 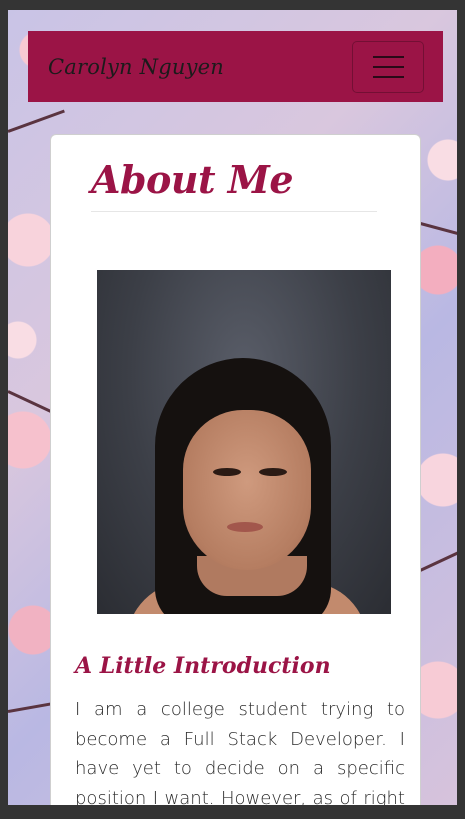 I want to click on page-title: About Me, so click(x=192, y=179).